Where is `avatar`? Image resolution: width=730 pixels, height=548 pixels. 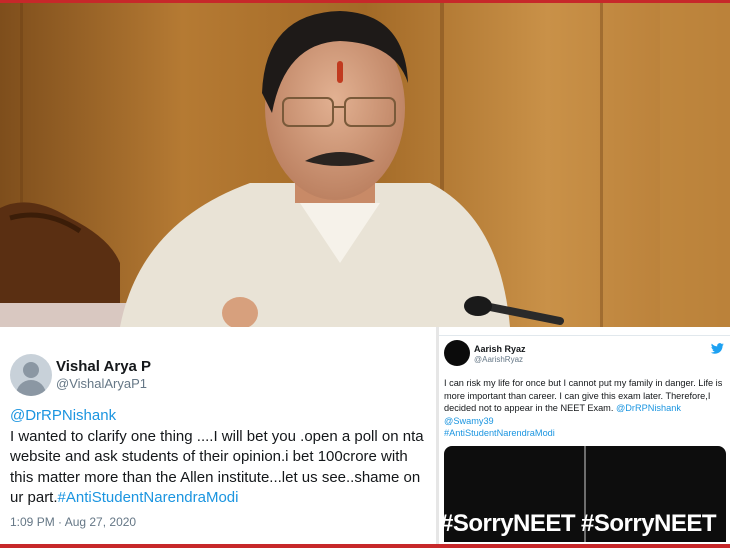 avatar is located at coordinates (457, 353).